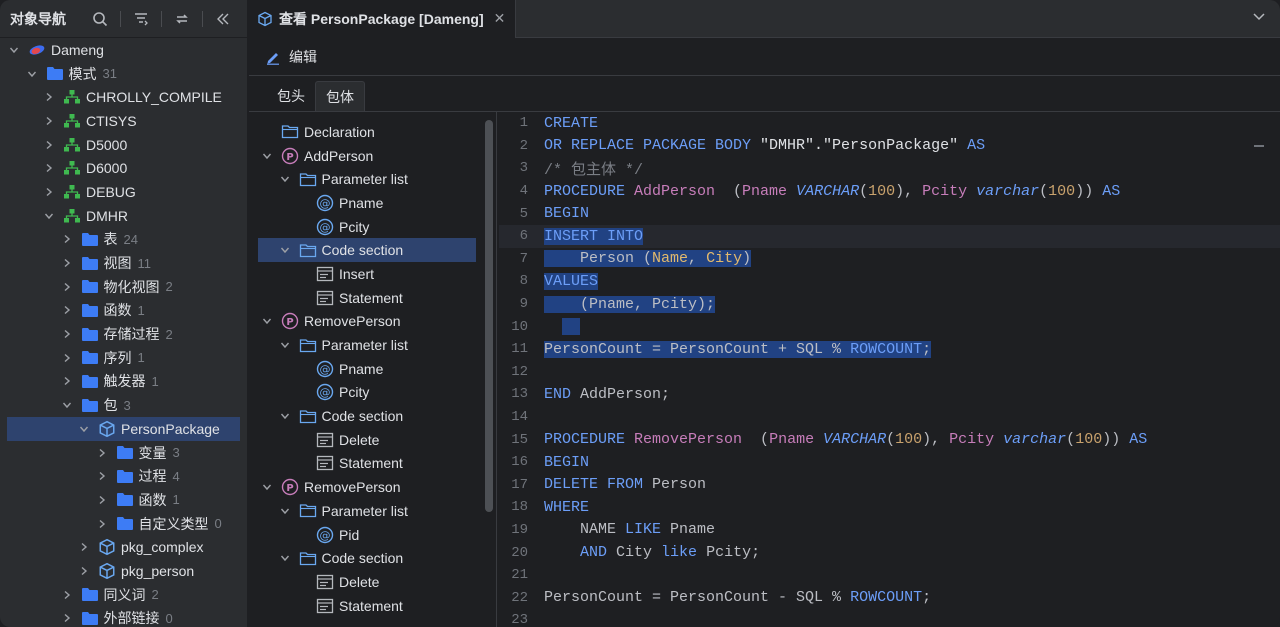 This screenshot has width=1280, height=627. Describe the element at coordinates (123, 358) in the screenshot. I see `tree-item: 序列 1` at that location.